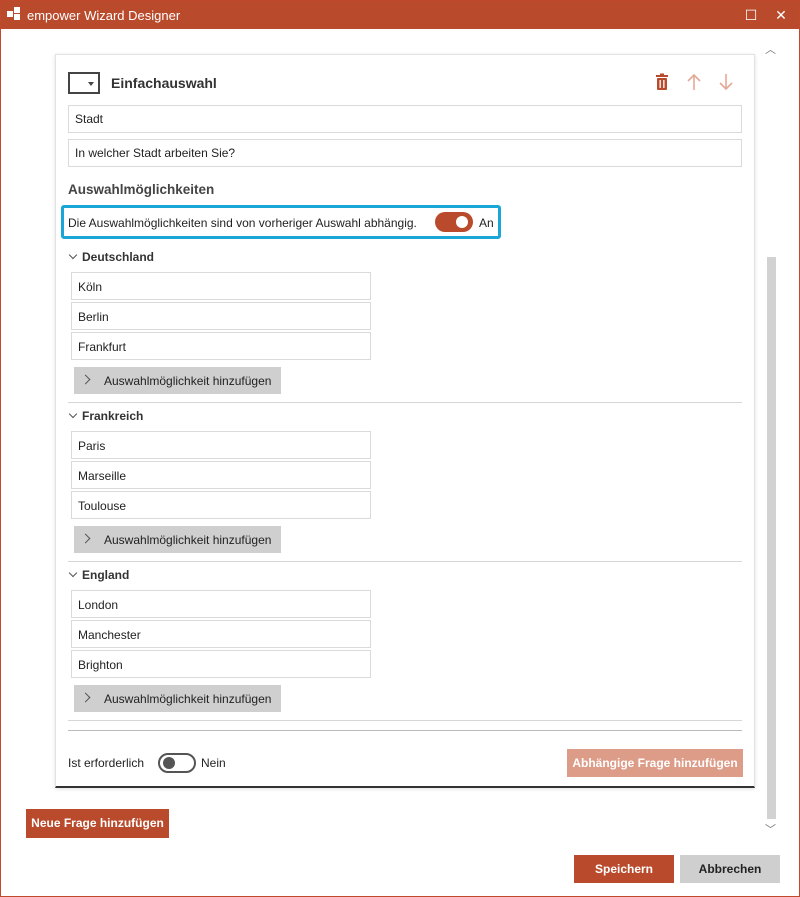  What do you see at coordinates (655, 763) in the screenshot?
I see `add-dependent-question-button: Abhängige Frage hinzufügen` at bounding box center [655, 763].